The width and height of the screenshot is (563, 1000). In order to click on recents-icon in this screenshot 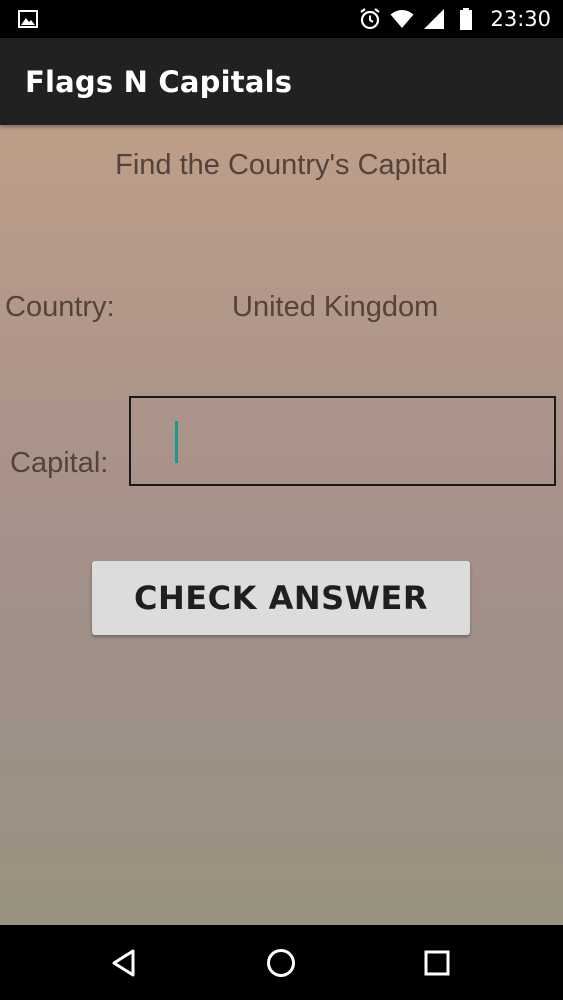, I will do `click(437, 963)`.